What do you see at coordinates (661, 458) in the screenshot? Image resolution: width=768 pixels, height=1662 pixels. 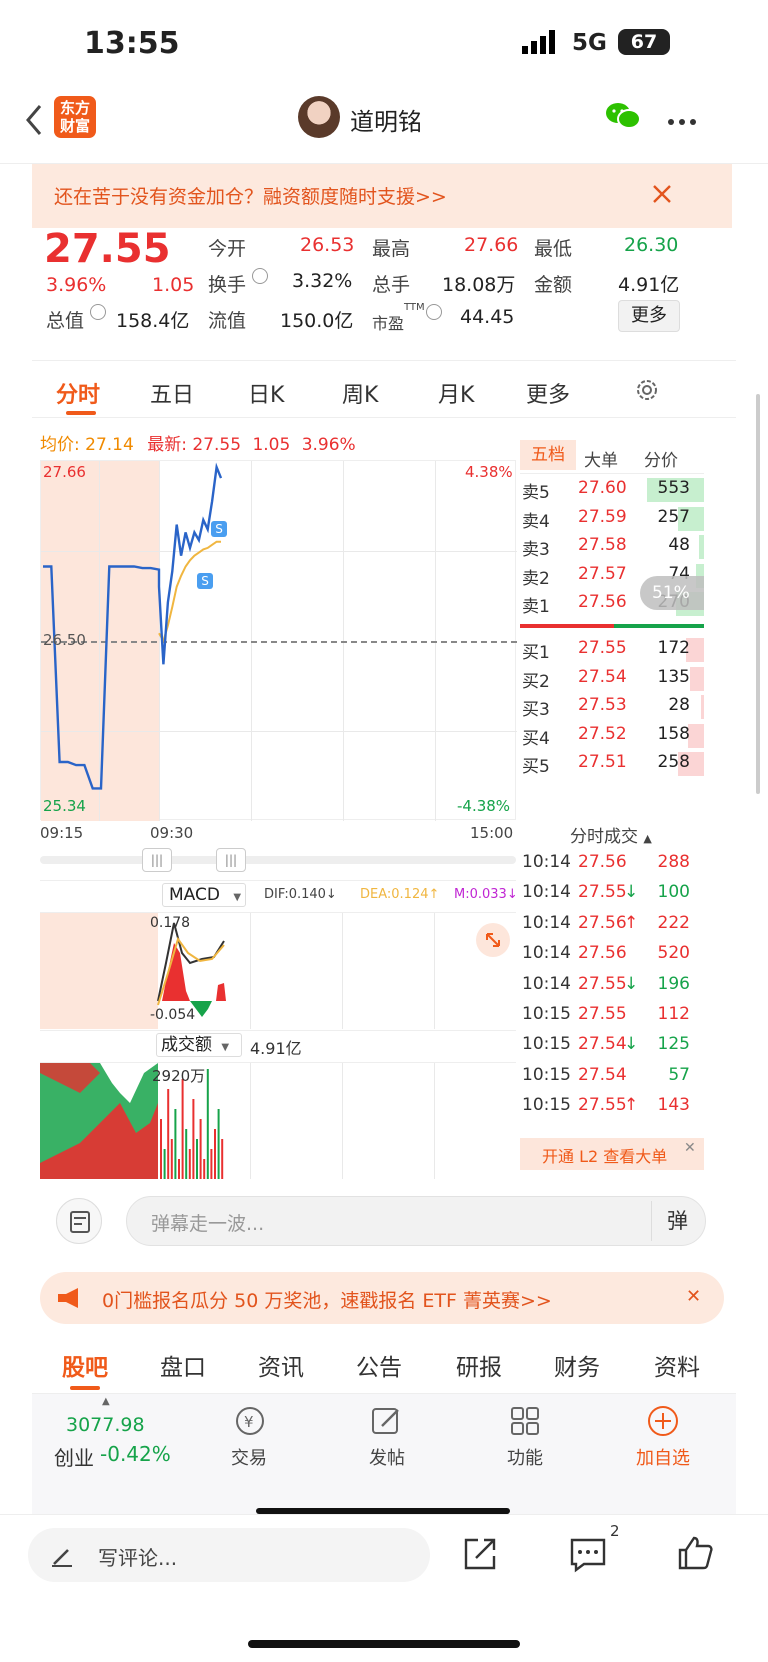 I see `tab-price-dist: 分价` at bounding box center [661, 458].